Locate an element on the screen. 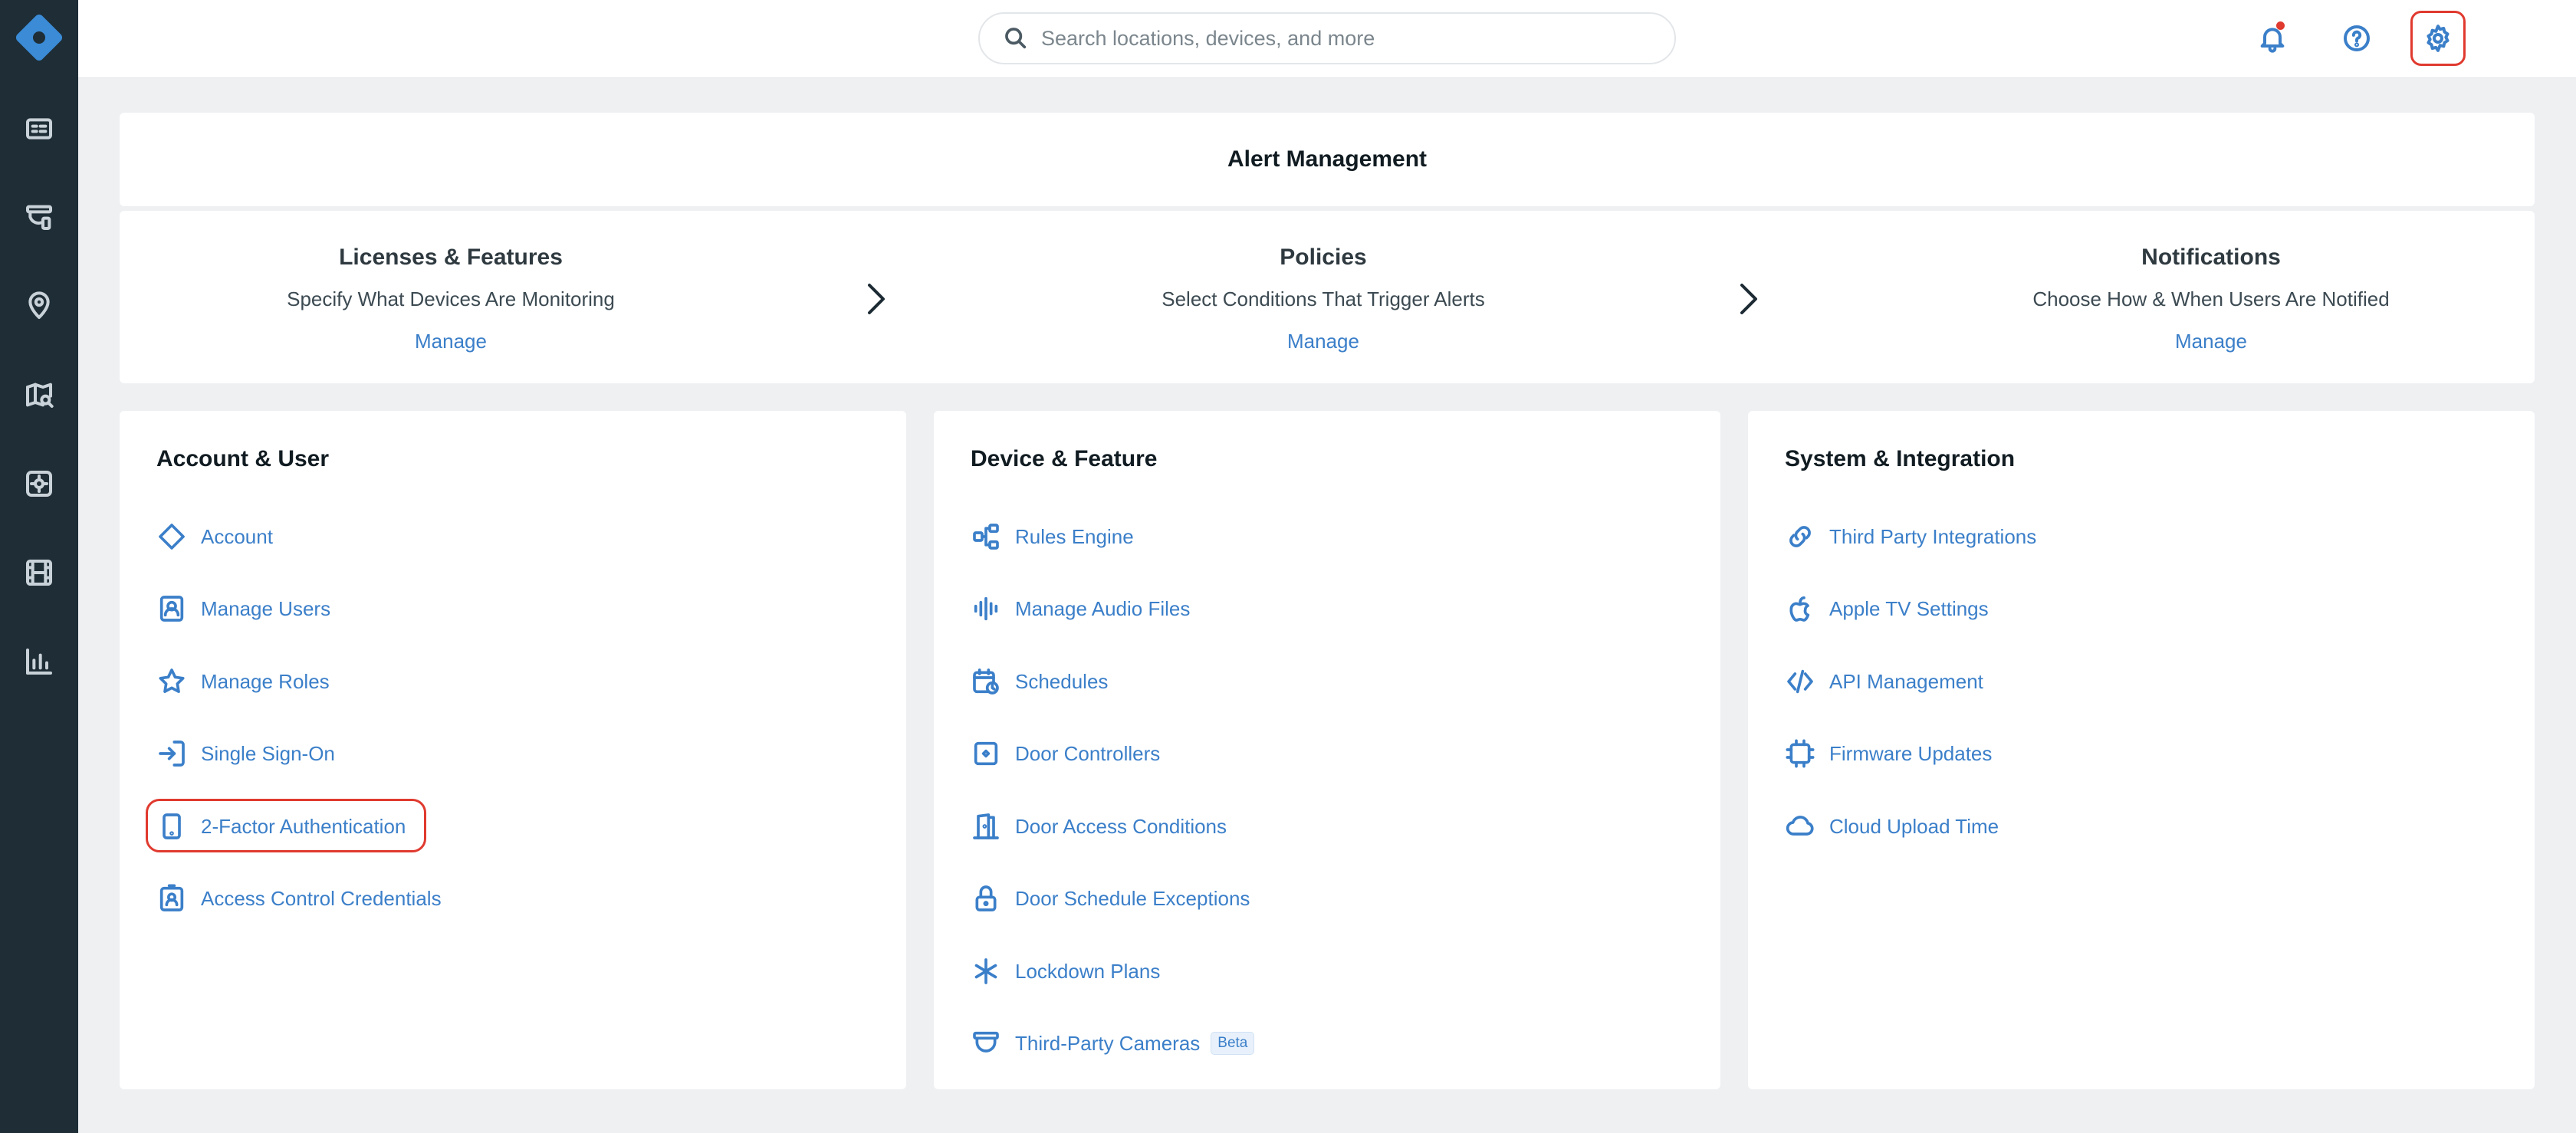 Image resolution: width=2576 pixels, height=1133 pixels. third-party-cameras-link: Third-Party Cameras Beta is located at coordinates (1113, 1043).